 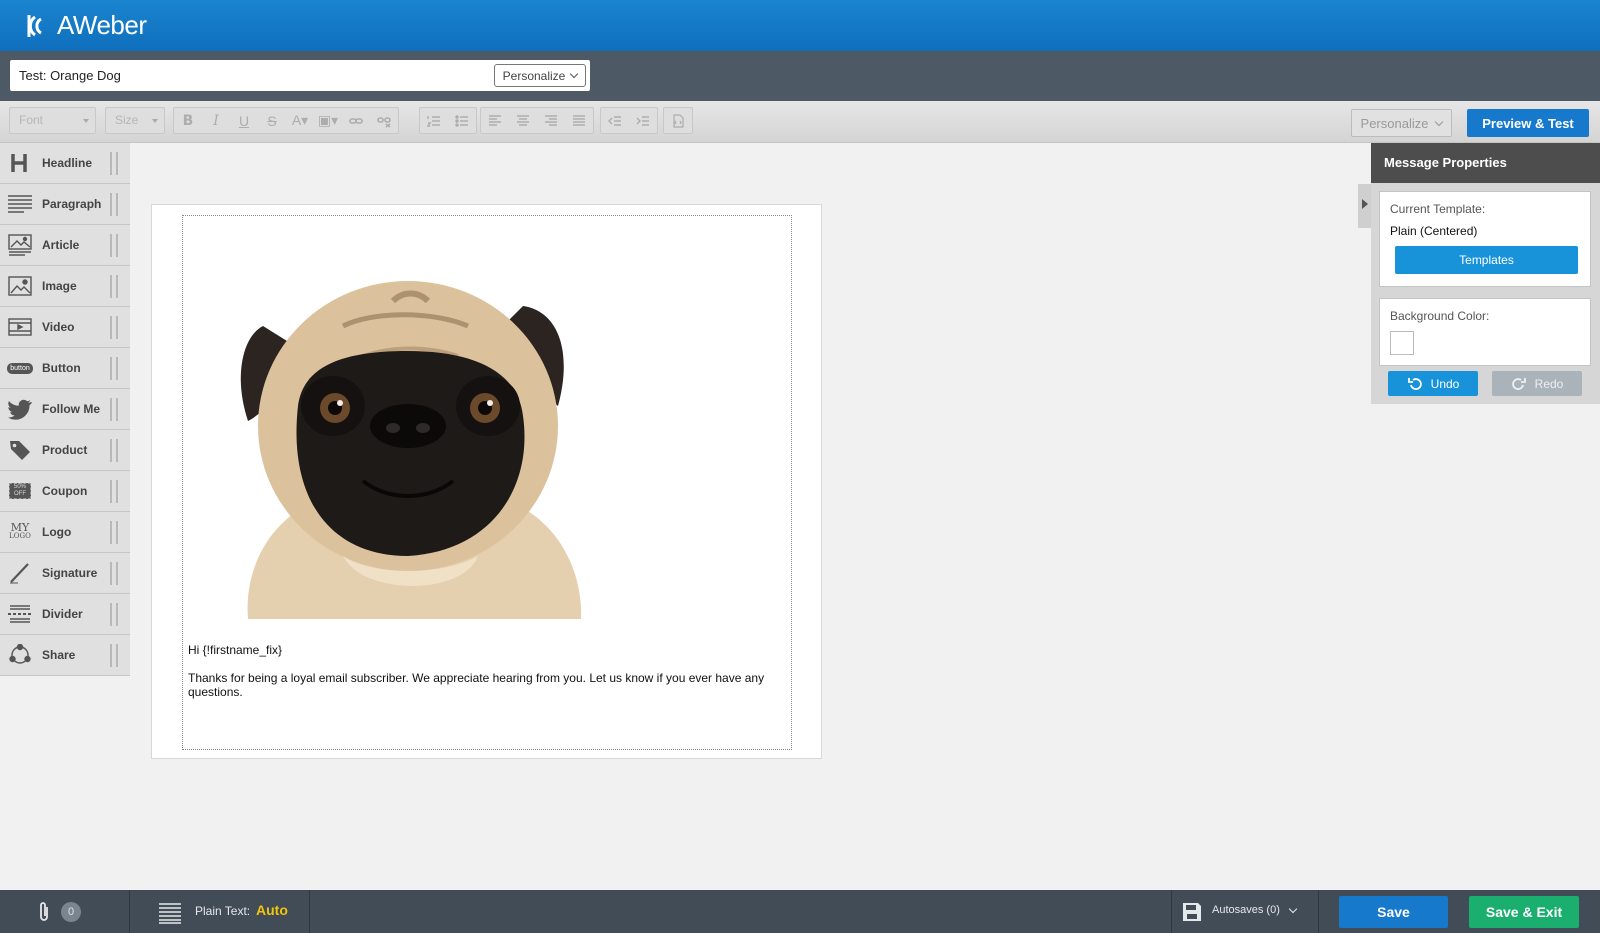 I want to click on properties-collapse-toggle, so click(x=1365, y=206).